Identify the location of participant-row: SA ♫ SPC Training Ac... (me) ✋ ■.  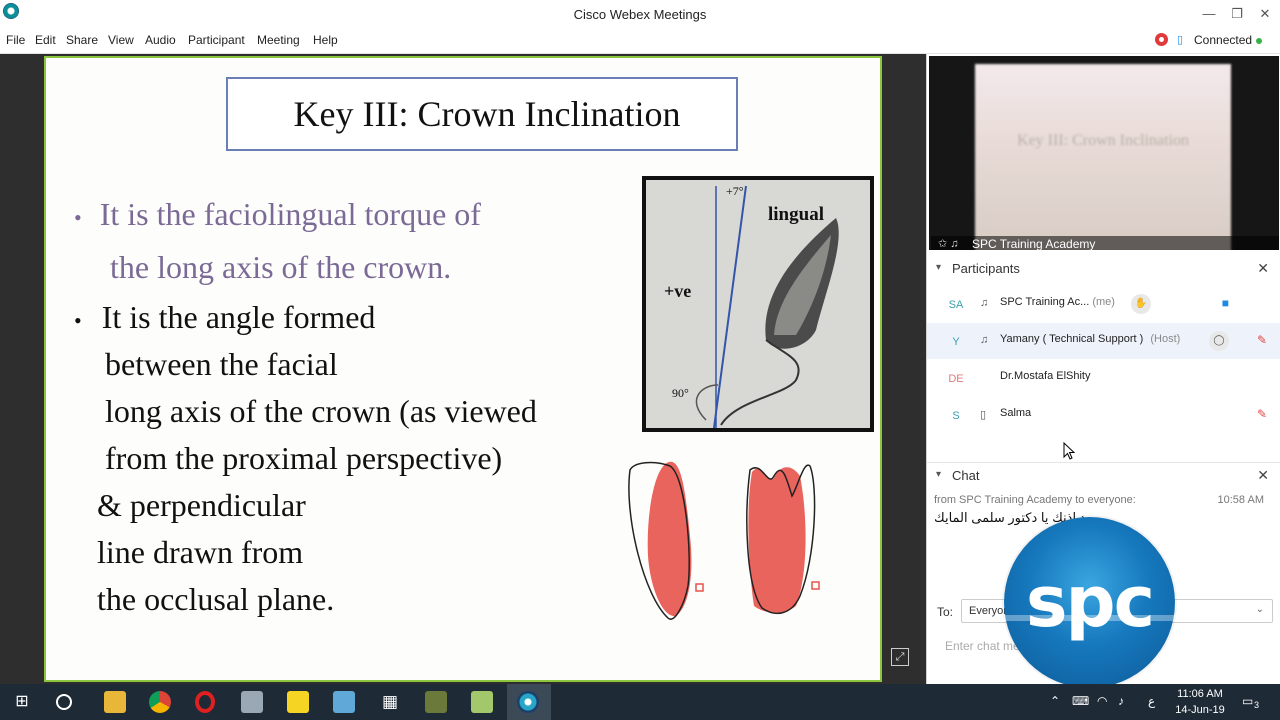
(1103, 304).